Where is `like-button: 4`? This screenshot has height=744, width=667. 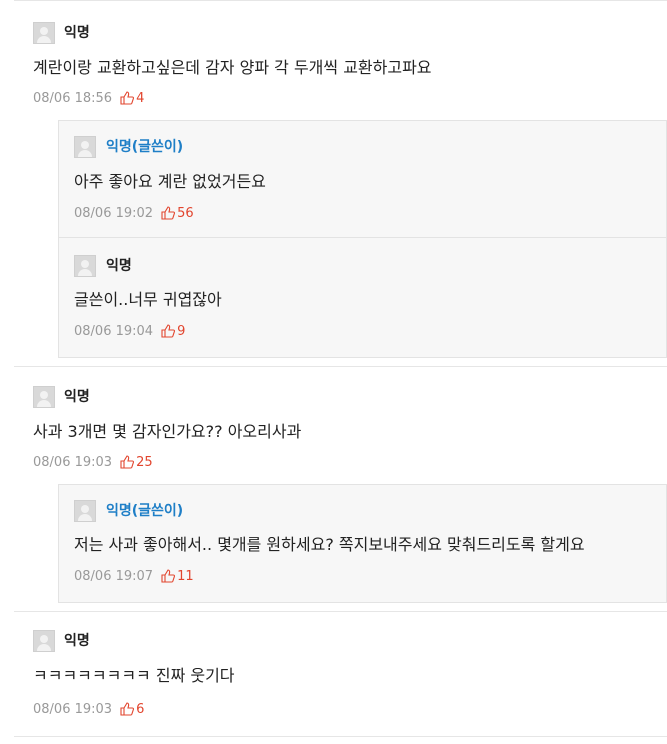
like-button: 4 is located at coordinates (132, 98).